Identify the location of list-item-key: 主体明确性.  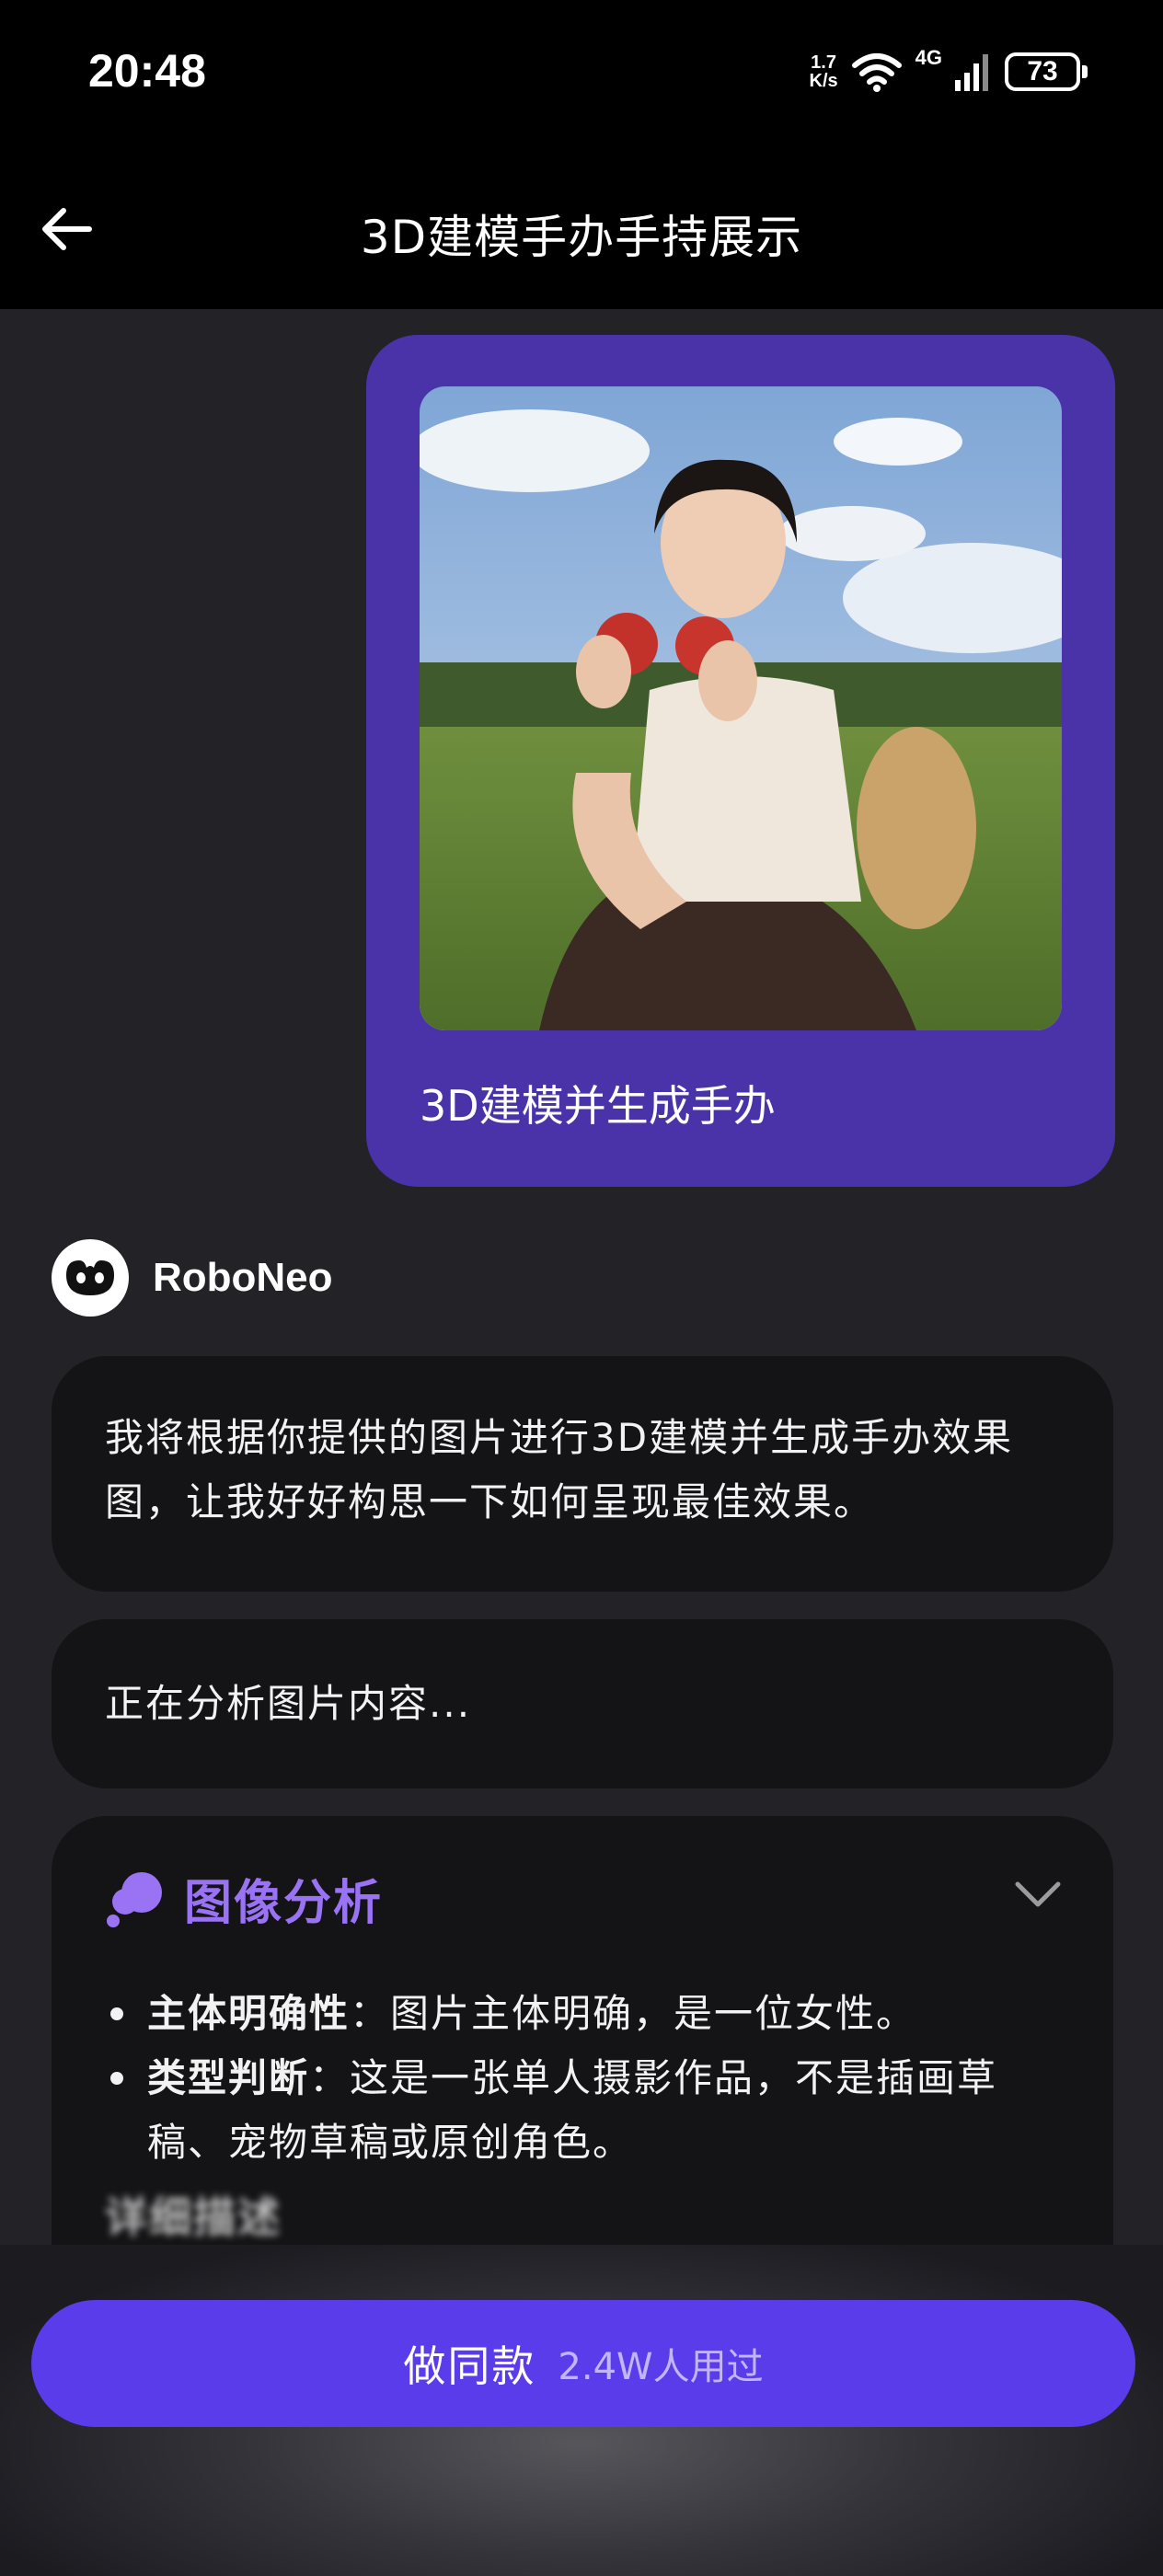
(249, 2013).